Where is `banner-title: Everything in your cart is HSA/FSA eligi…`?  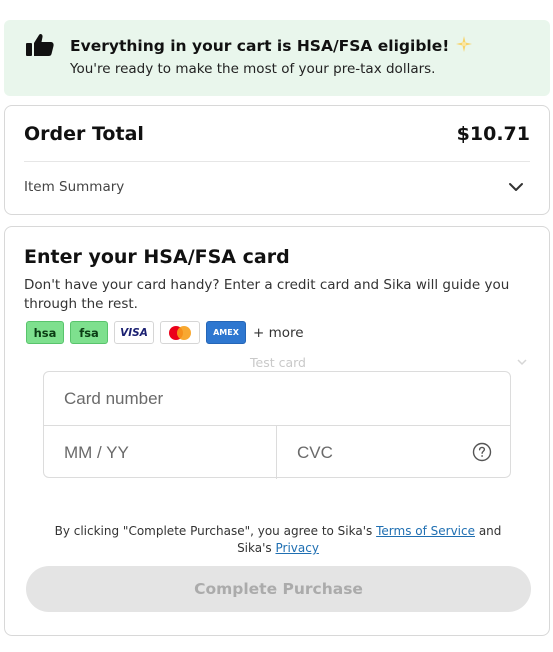
banner-title: Everything in your cart is HSA/FSA eligi… is located at coordinates (271, 45).